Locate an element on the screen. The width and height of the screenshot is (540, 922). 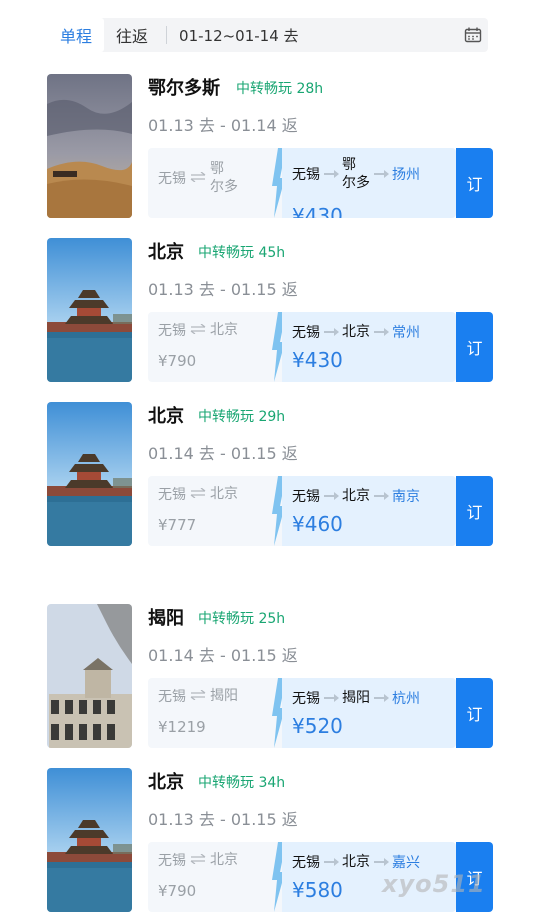
route-box: 无锡 鄂 尔多 无锡 鄂 尔多 扬州 ¥430 is located at coordinates (302, 183).